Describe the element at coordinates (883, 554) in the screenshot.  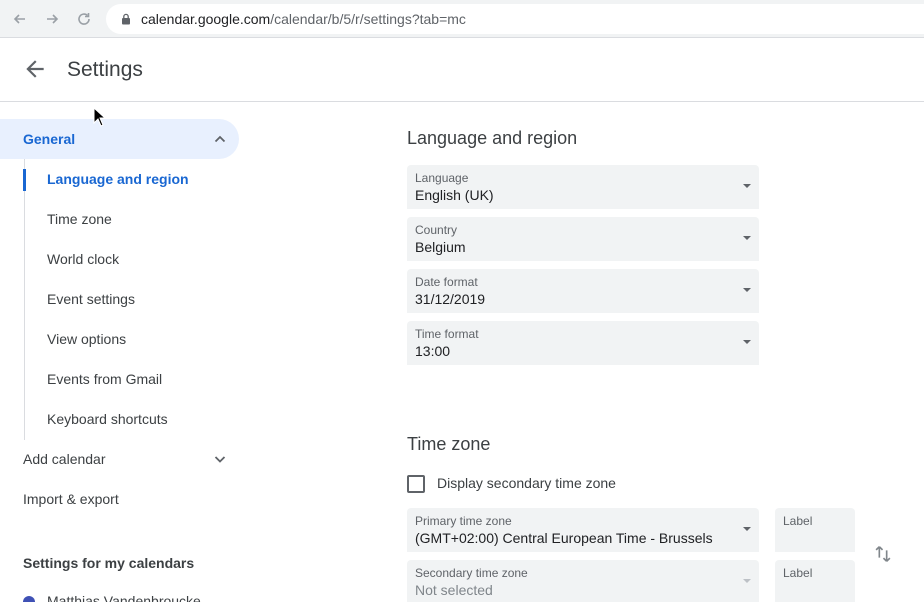
I see `swap-time-zones-icon` at that location.